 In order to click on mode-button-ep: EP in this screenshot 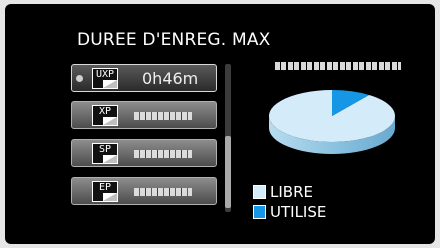, I will do `click(144, 191)`.